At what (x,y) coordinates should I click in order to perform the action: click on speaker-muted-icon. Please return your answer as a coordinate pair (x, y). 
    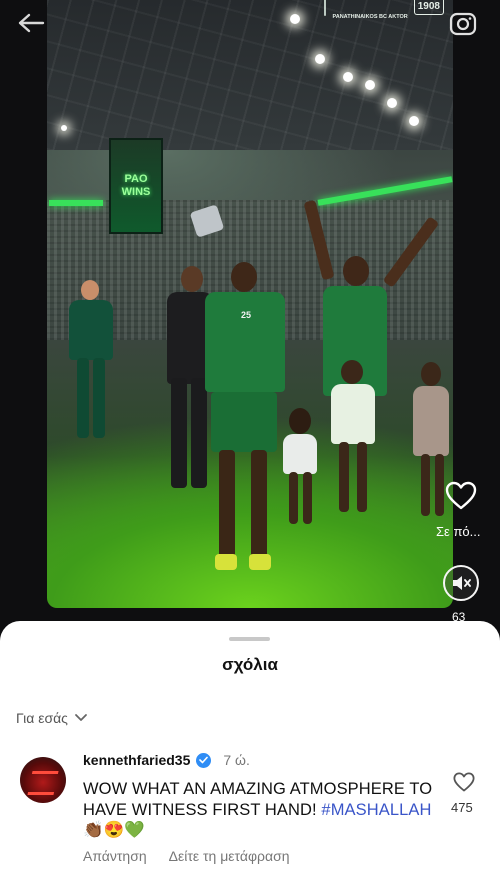
    Looking at the image, I should click on (462, 583).